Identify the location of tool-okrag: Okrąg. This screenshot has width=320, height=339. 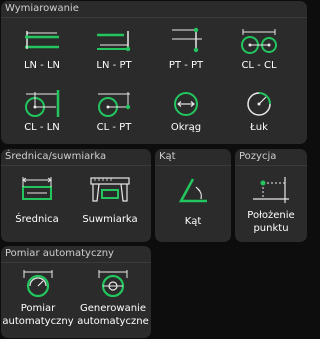
(186, 110).